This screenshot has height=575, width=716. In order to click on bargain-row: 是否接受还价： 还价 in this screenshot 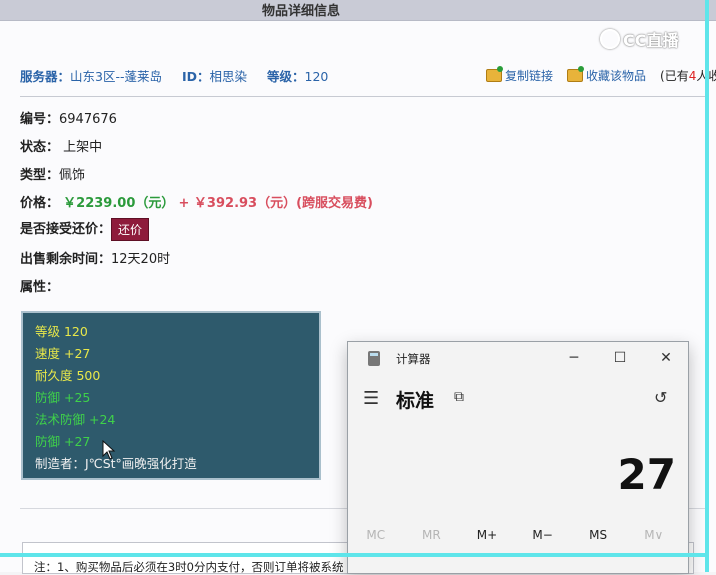, I will do `click(85, 229)`.